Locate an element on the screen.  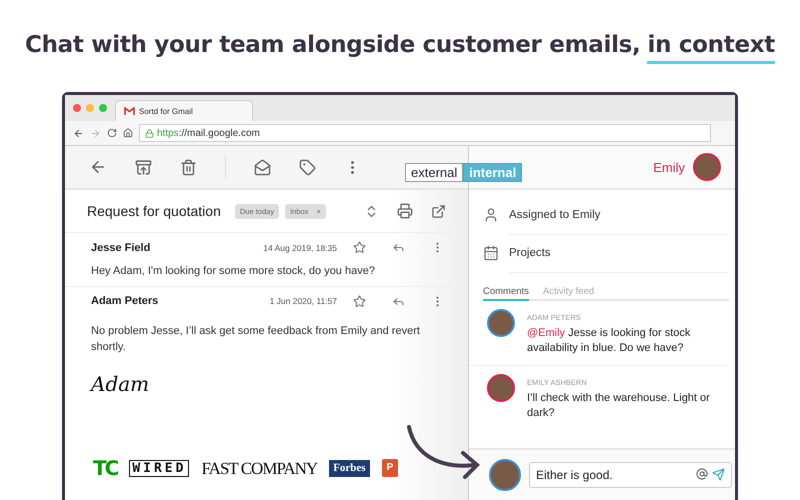
comment-text: @Emily Jesse is looking for stock availability in blue. Do we have? is located at coordinates (609, 341).